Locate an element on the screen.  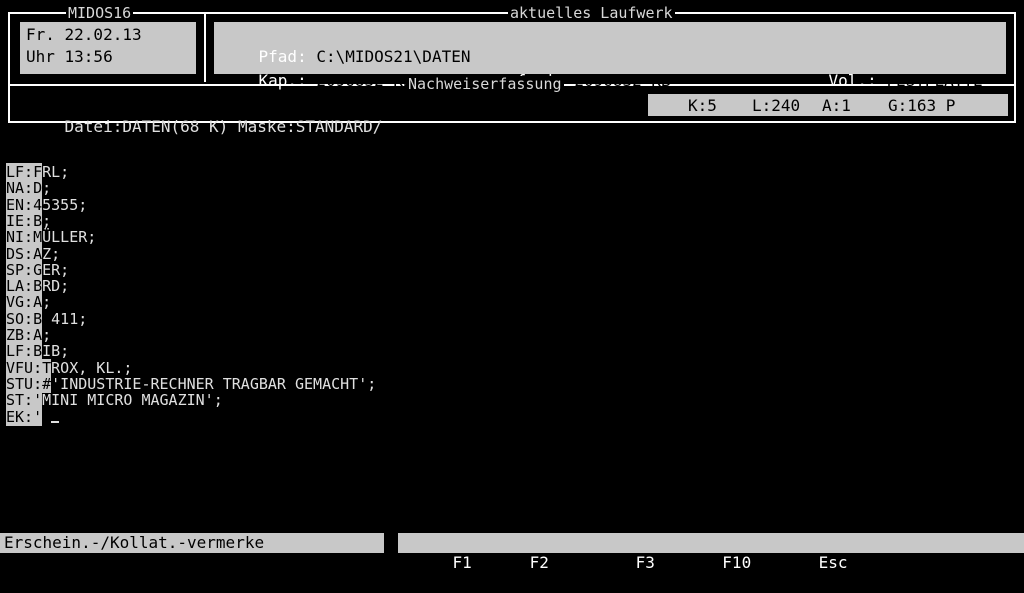
section-caption: Nachweiserfassung is located at coordinates (485, 84).